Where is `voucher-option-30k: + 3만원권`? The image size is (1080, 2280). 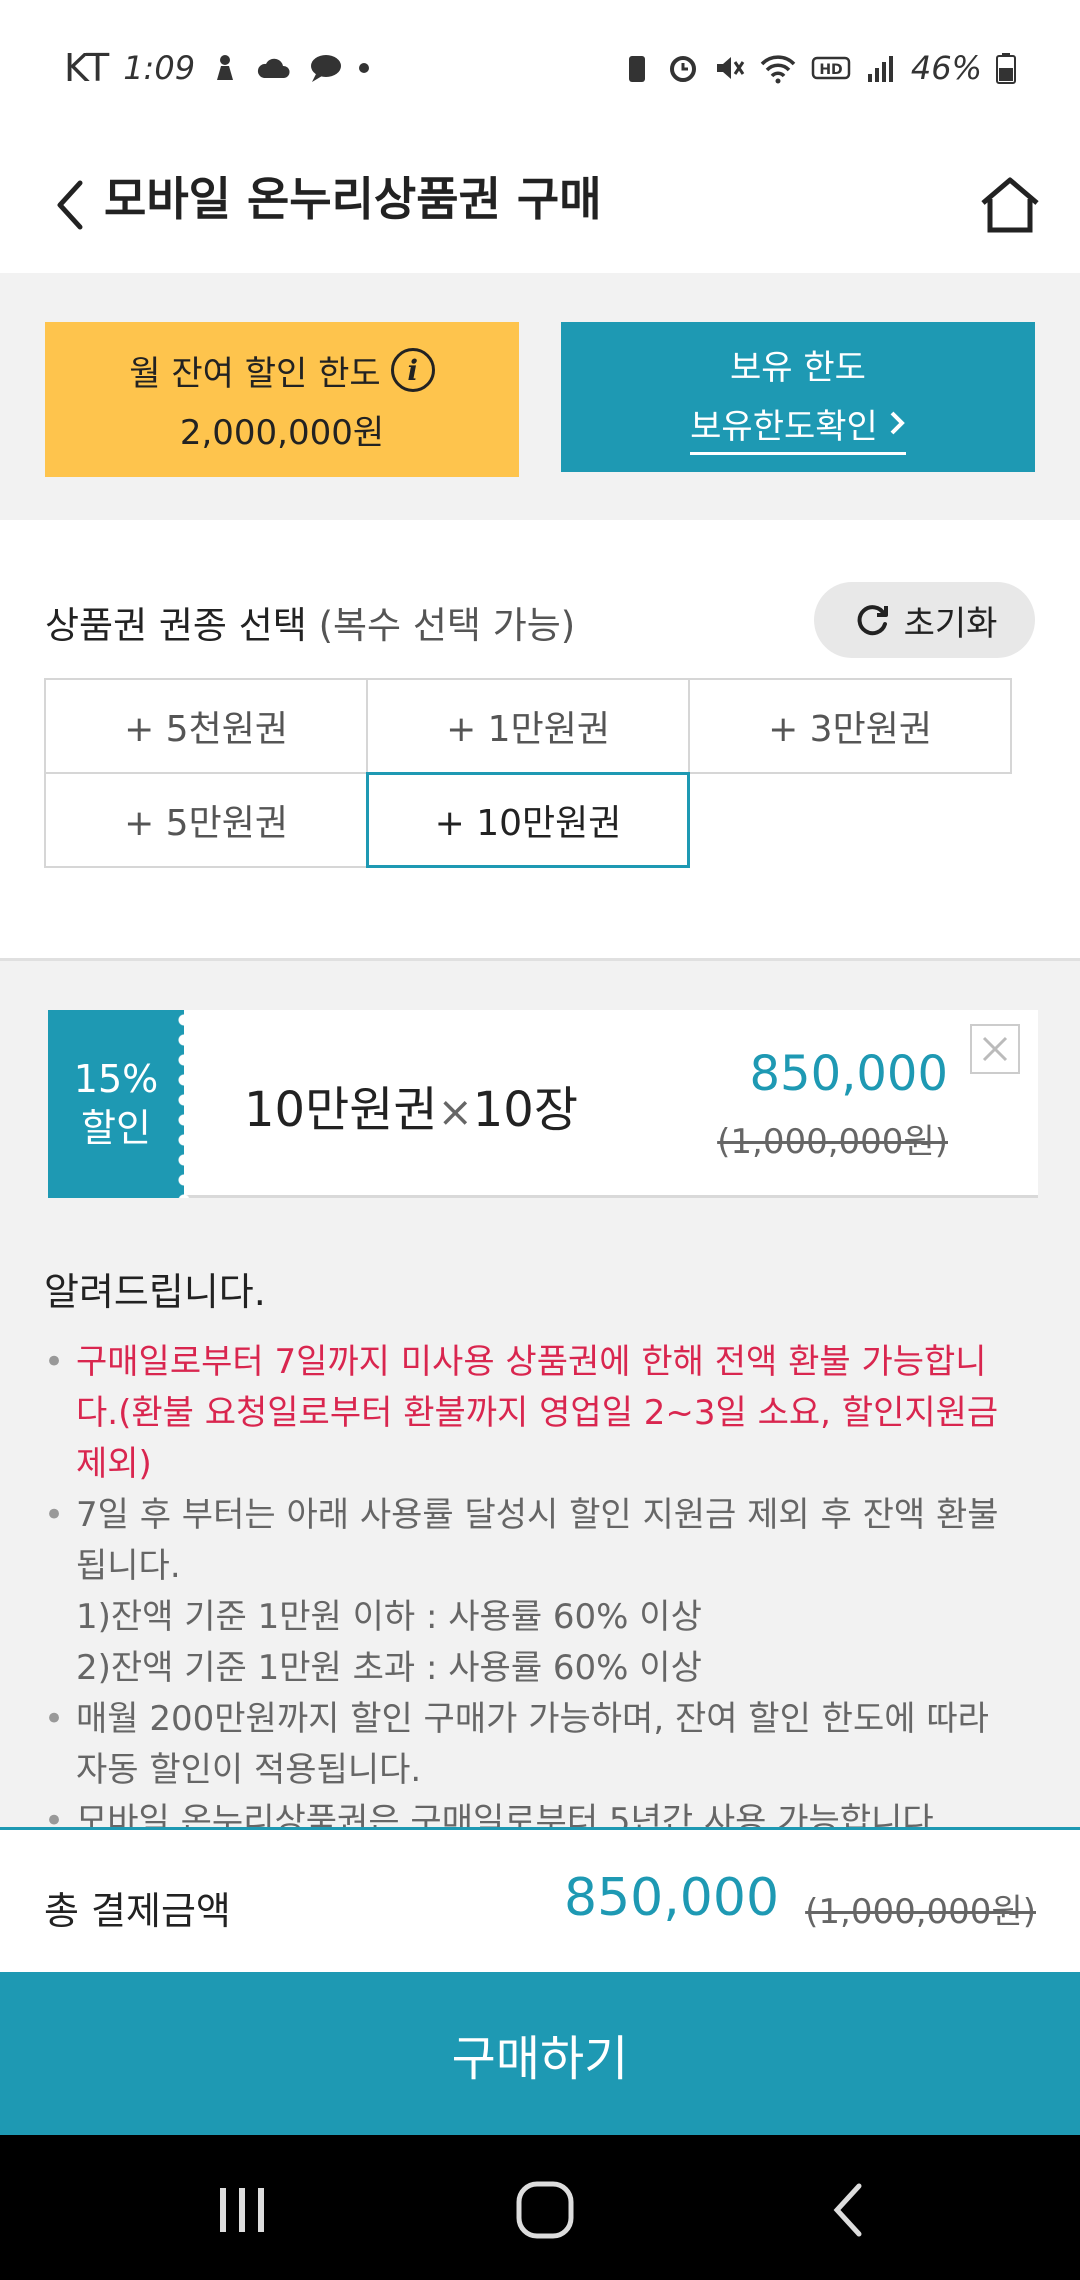
voucher-option-30k: + 3만원권 is located at coordinates (850, 726).